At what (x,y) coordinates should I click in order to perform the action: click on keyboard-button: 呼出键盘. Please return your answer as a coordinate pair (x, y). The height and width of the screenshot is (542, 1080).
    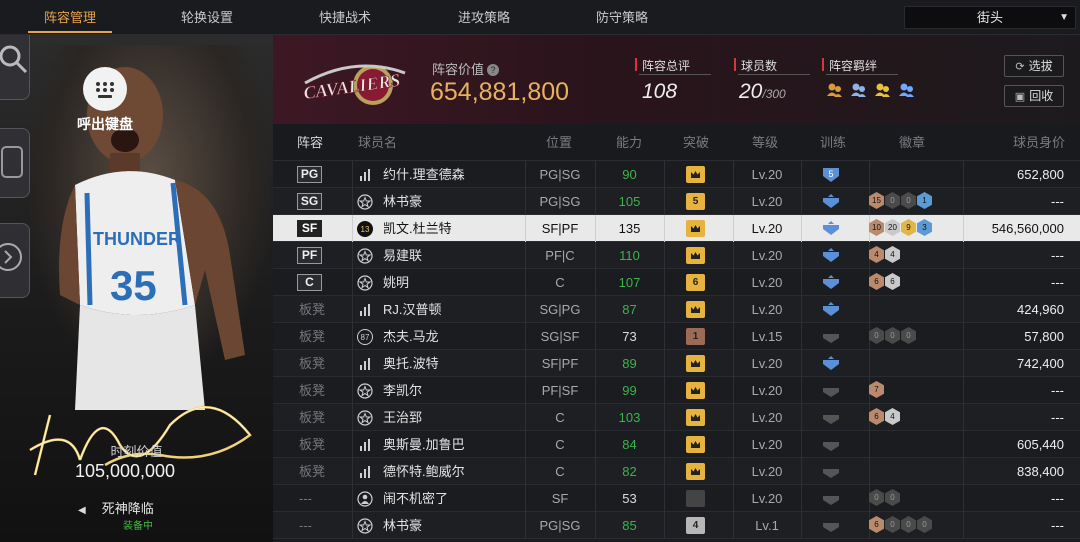
    Looking at the image, I should click on (105, 85).